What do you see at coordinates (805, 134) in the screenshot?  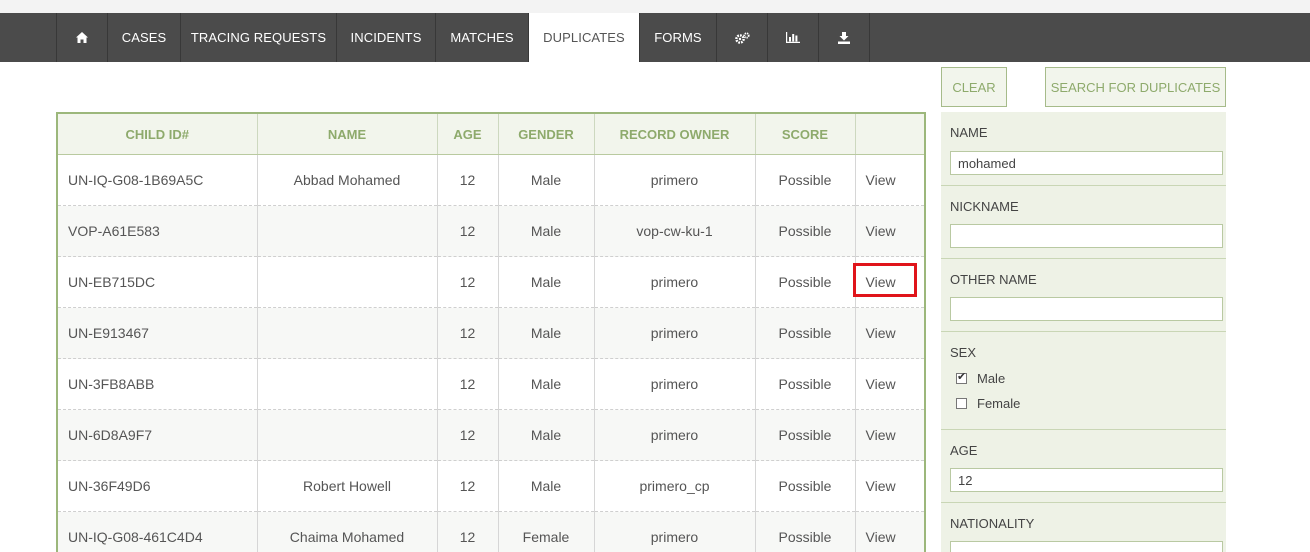 I see `header-score: SCORE` at bounding box center [805, 134].